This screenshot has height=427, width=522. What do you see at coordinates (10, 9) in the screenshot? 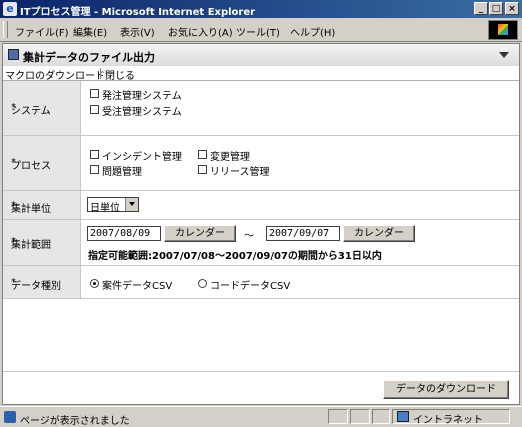
I see `ie-icon: e` at bounding box center [10, 9].